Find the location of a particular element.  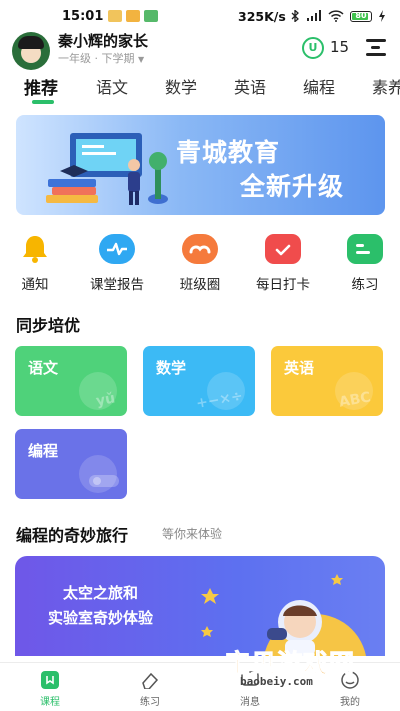

status-app-icons is located at coordinates (133, 16).